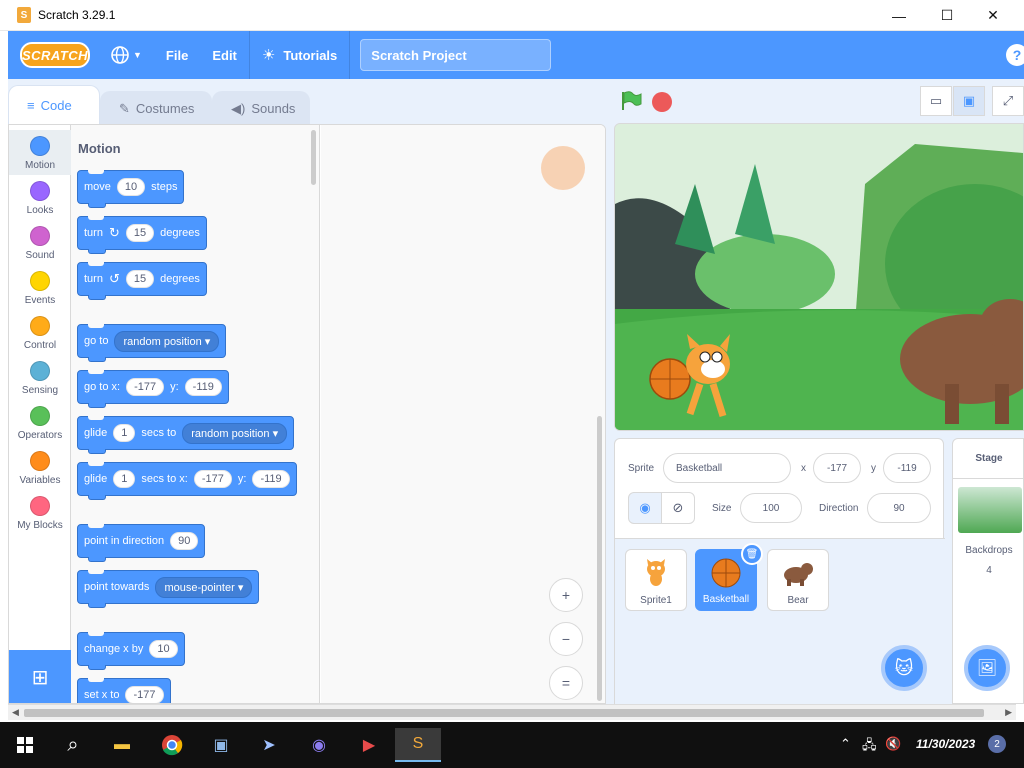 The width and height of the screenshot is (1024, 768). I want to click on minimize-button: —, so click(899, 15).